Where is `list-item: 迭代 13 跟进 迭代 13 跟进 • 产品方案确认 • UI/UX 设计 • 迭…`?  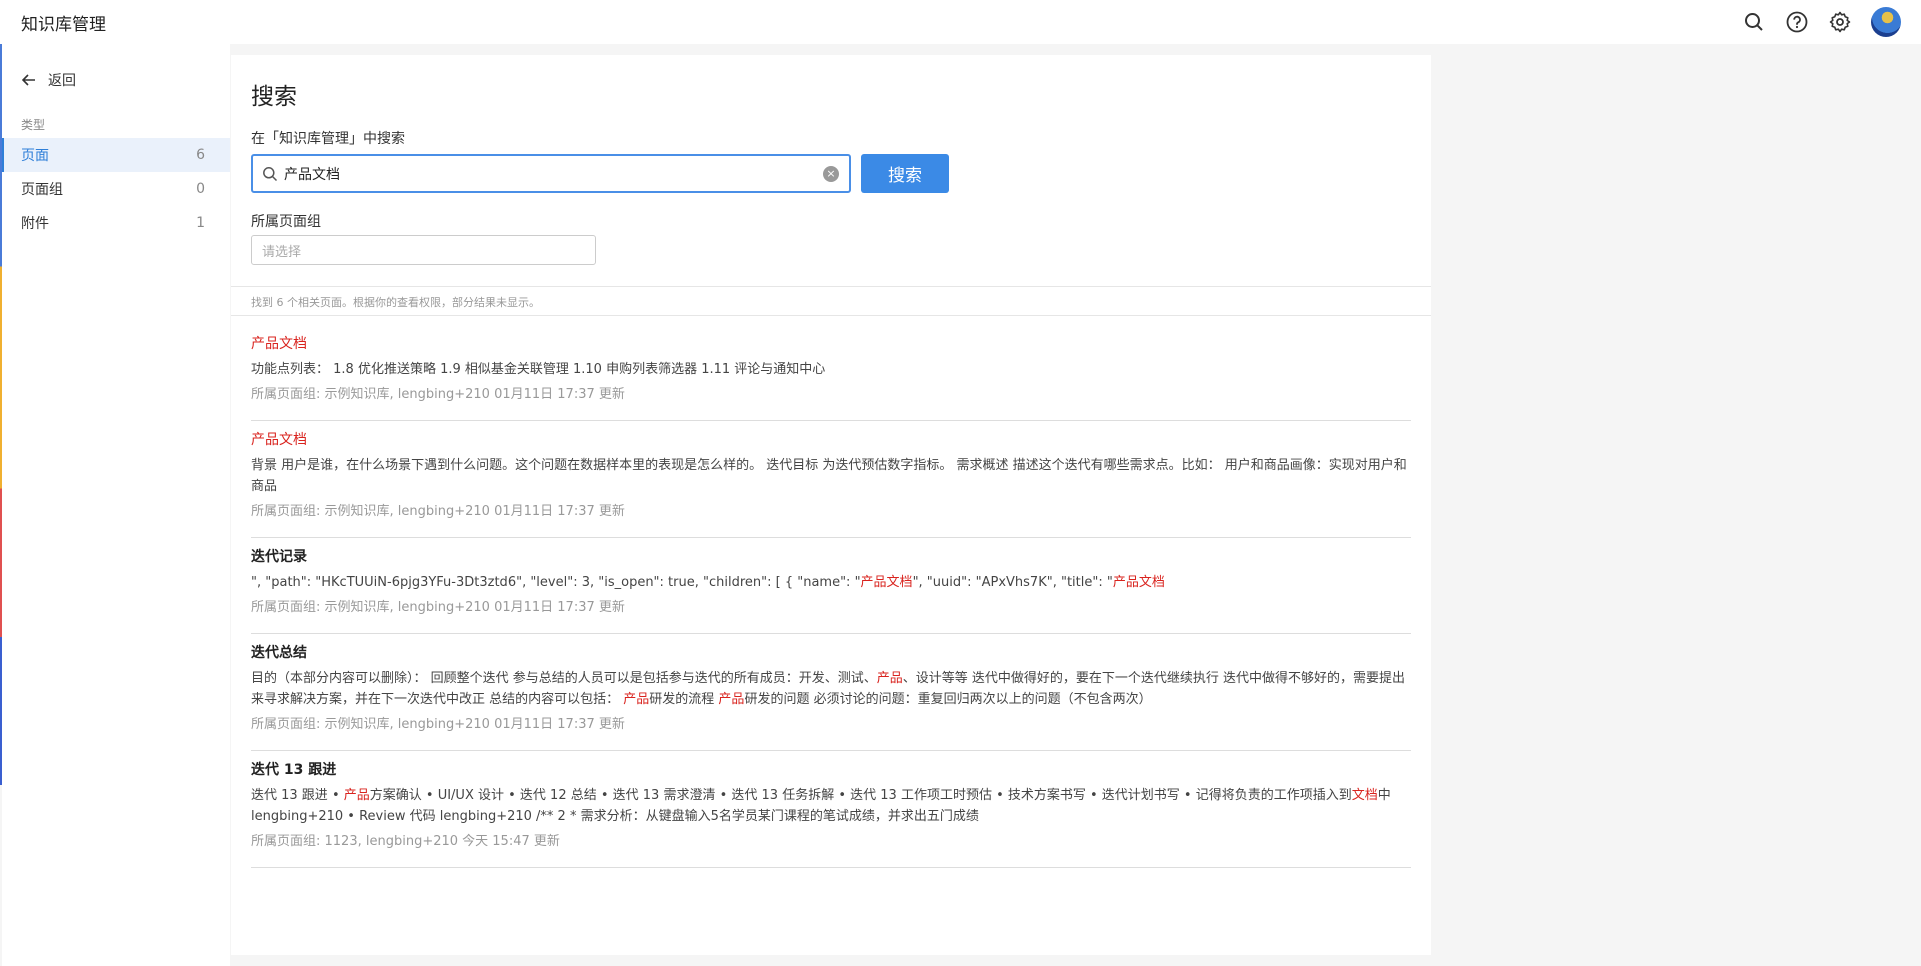 list-item: 迭代 13 跟进 迭代 13 跟进 • 产品方案确认 • UI/UX 设计 • 迭… is located at coordinates (831, 809).